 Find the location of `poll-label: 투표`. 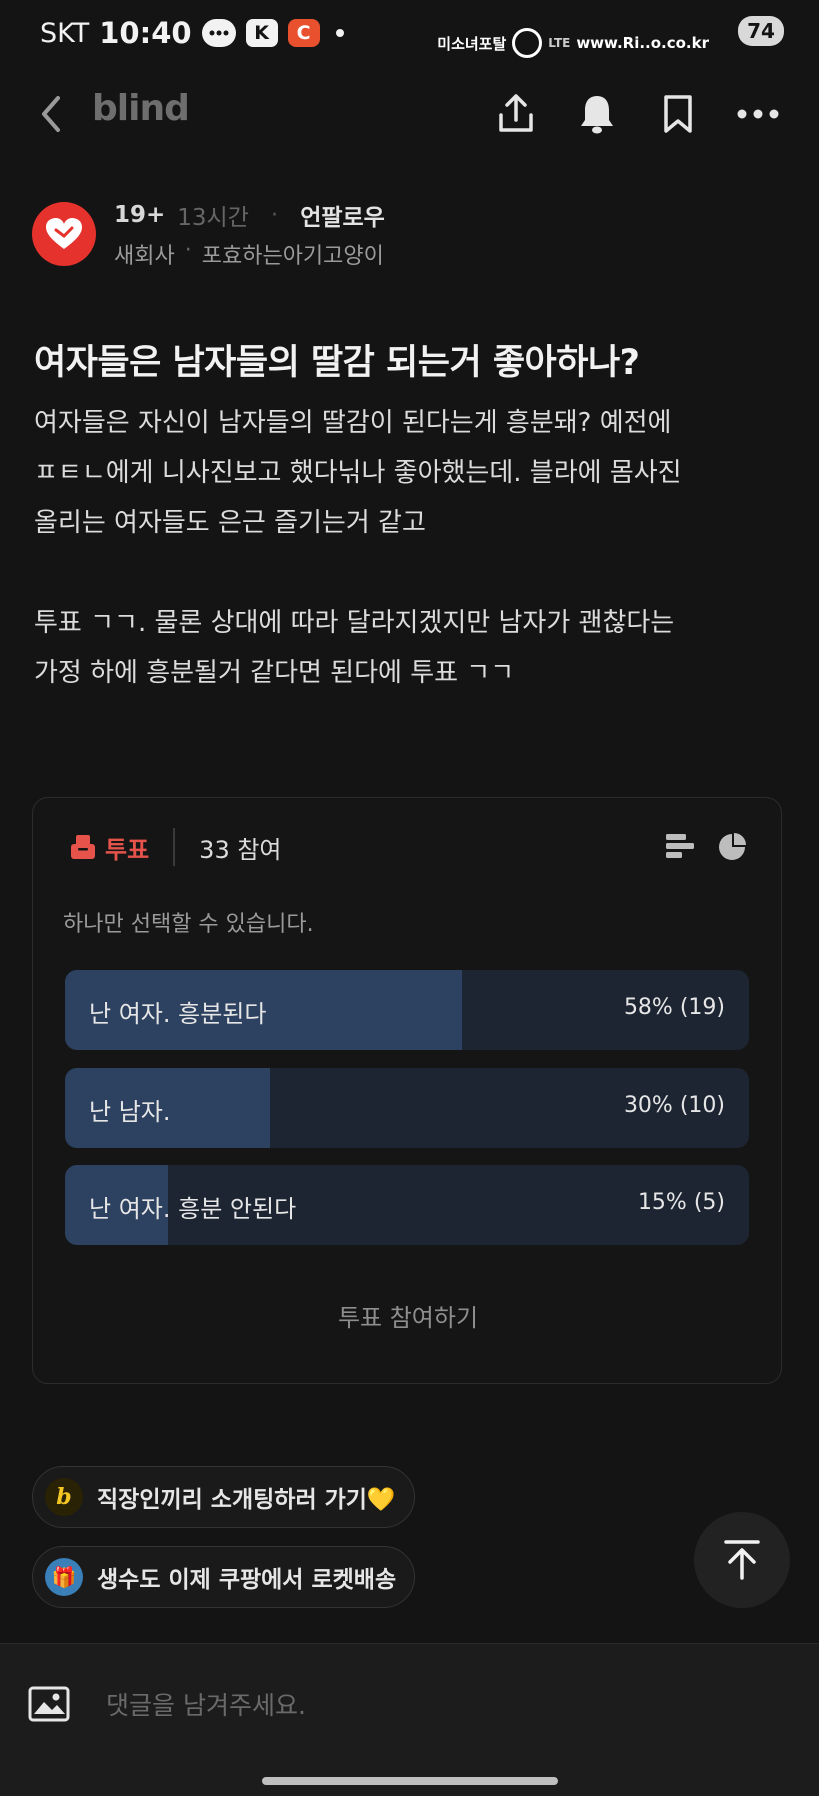

poll-label: 투표 is located at coordinates (127, 849).